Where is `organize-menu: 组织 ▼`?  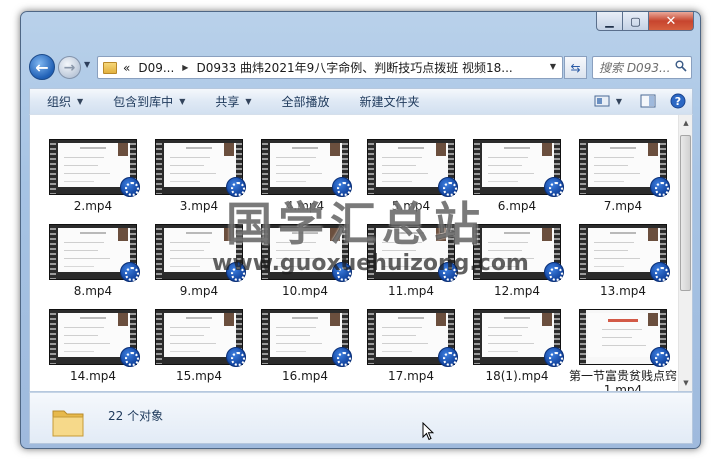
organize-menu: 组织 ▼ is located at coordinates (65, 101).